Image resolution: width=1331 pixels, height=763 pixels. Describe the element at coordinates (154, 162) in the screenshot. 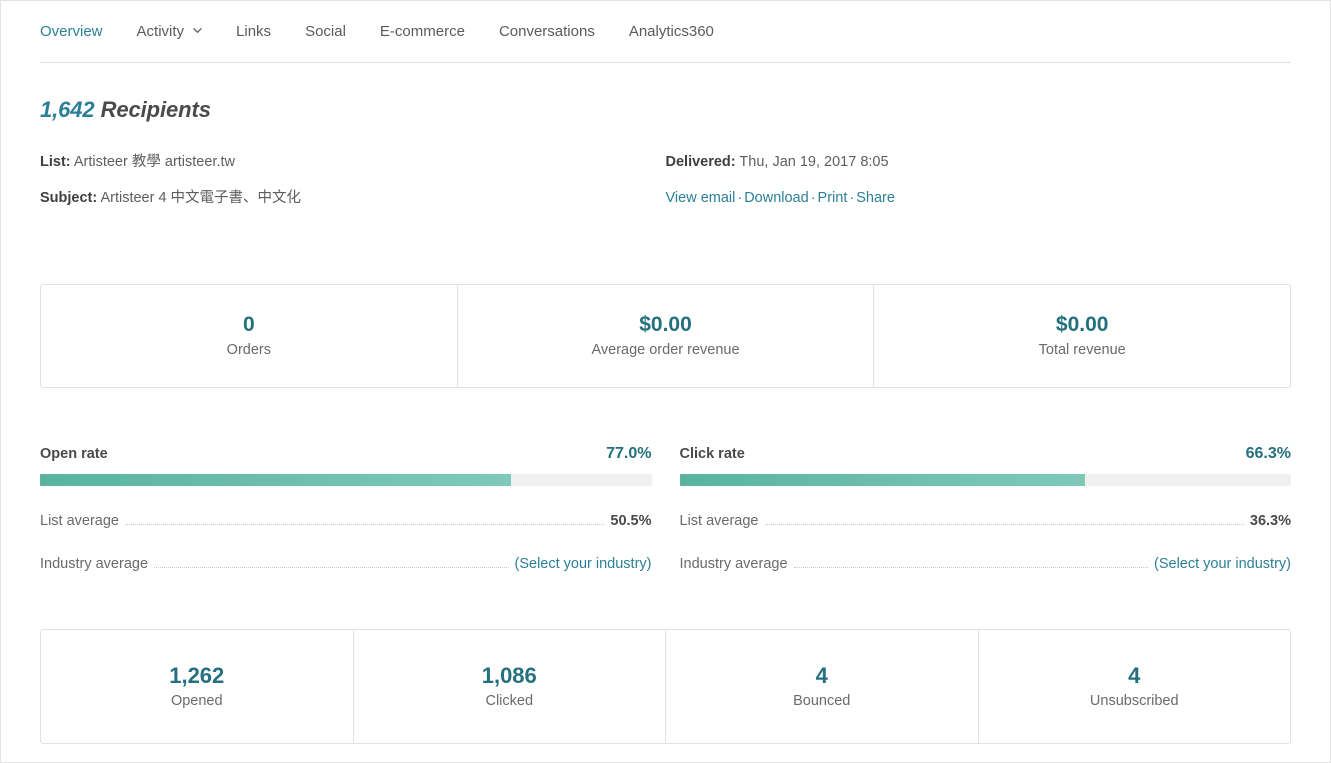

I see `list-value: Artisteer 教學 artisteer.tw` at that location.